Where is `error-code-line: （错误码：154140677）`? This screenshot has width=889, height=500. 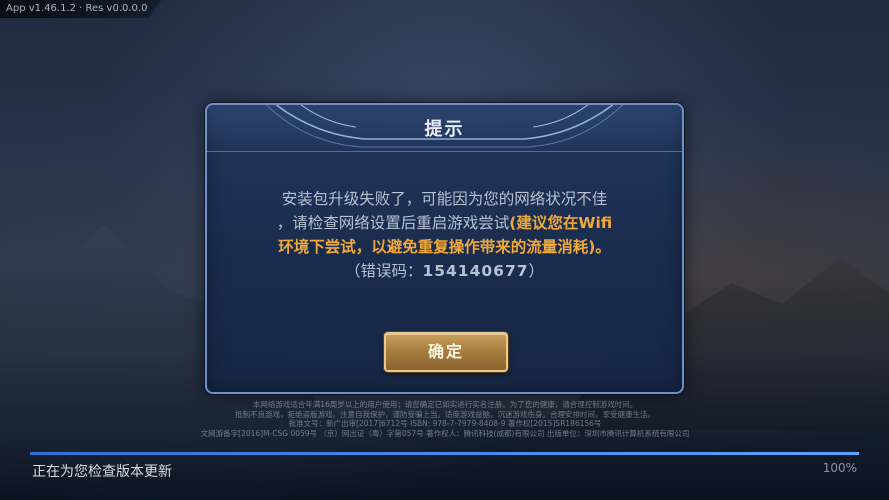
error-code-line: （错误码：154140677） is located at coordinates (444, 271).